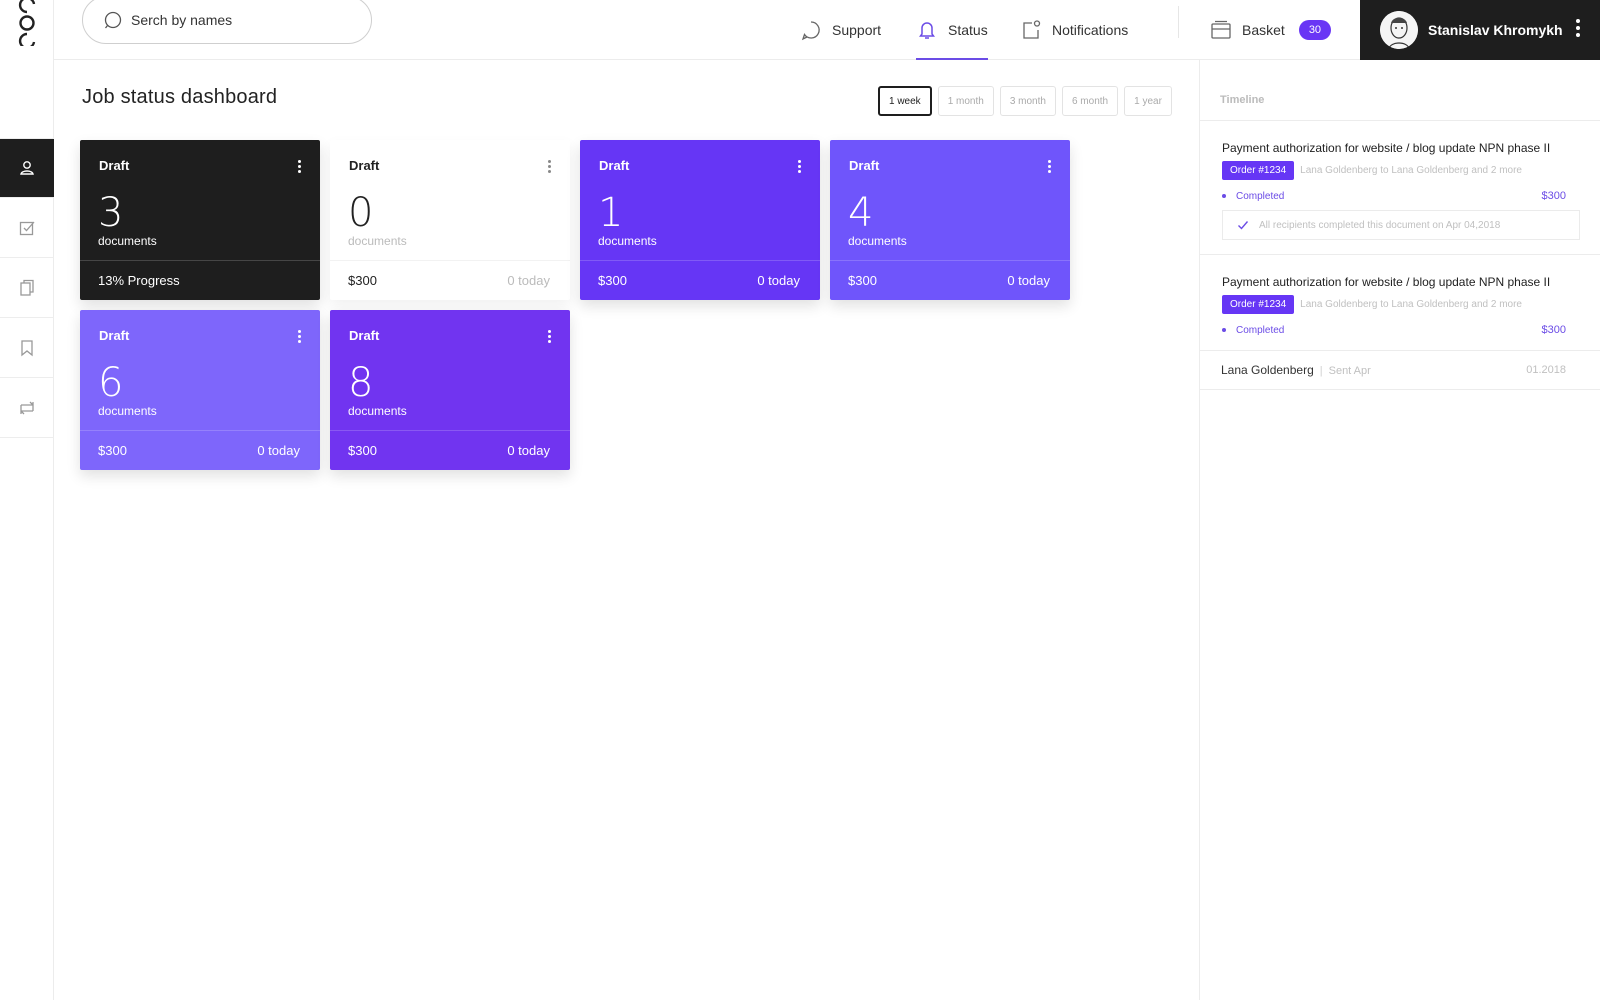 The width and height of the screenshot is (1600, 1000). What do you see at coordinates (965, 101) in the screenshot?
I see `range-1-month: 1 month` at bounding box center [965, 101].